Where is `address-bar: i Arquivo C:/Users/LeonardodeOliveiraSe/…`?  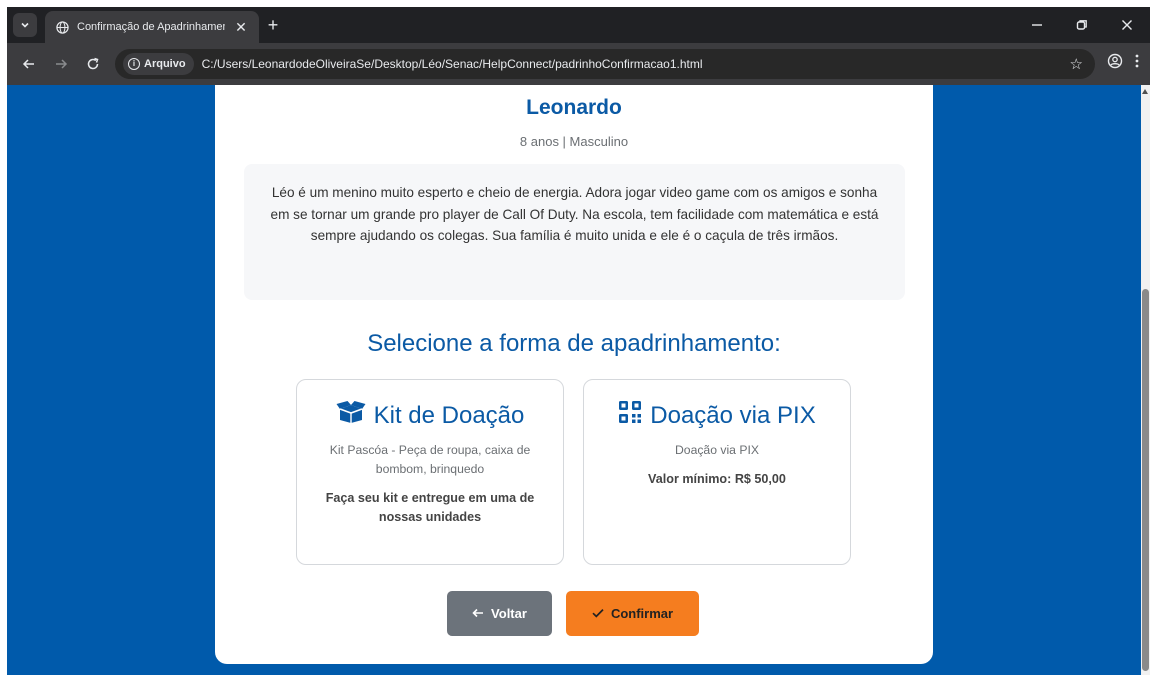
address-bar: i Arquivo C:/Users/LeonardodeOliveiraSe/… is located at coordinates (605, 64).